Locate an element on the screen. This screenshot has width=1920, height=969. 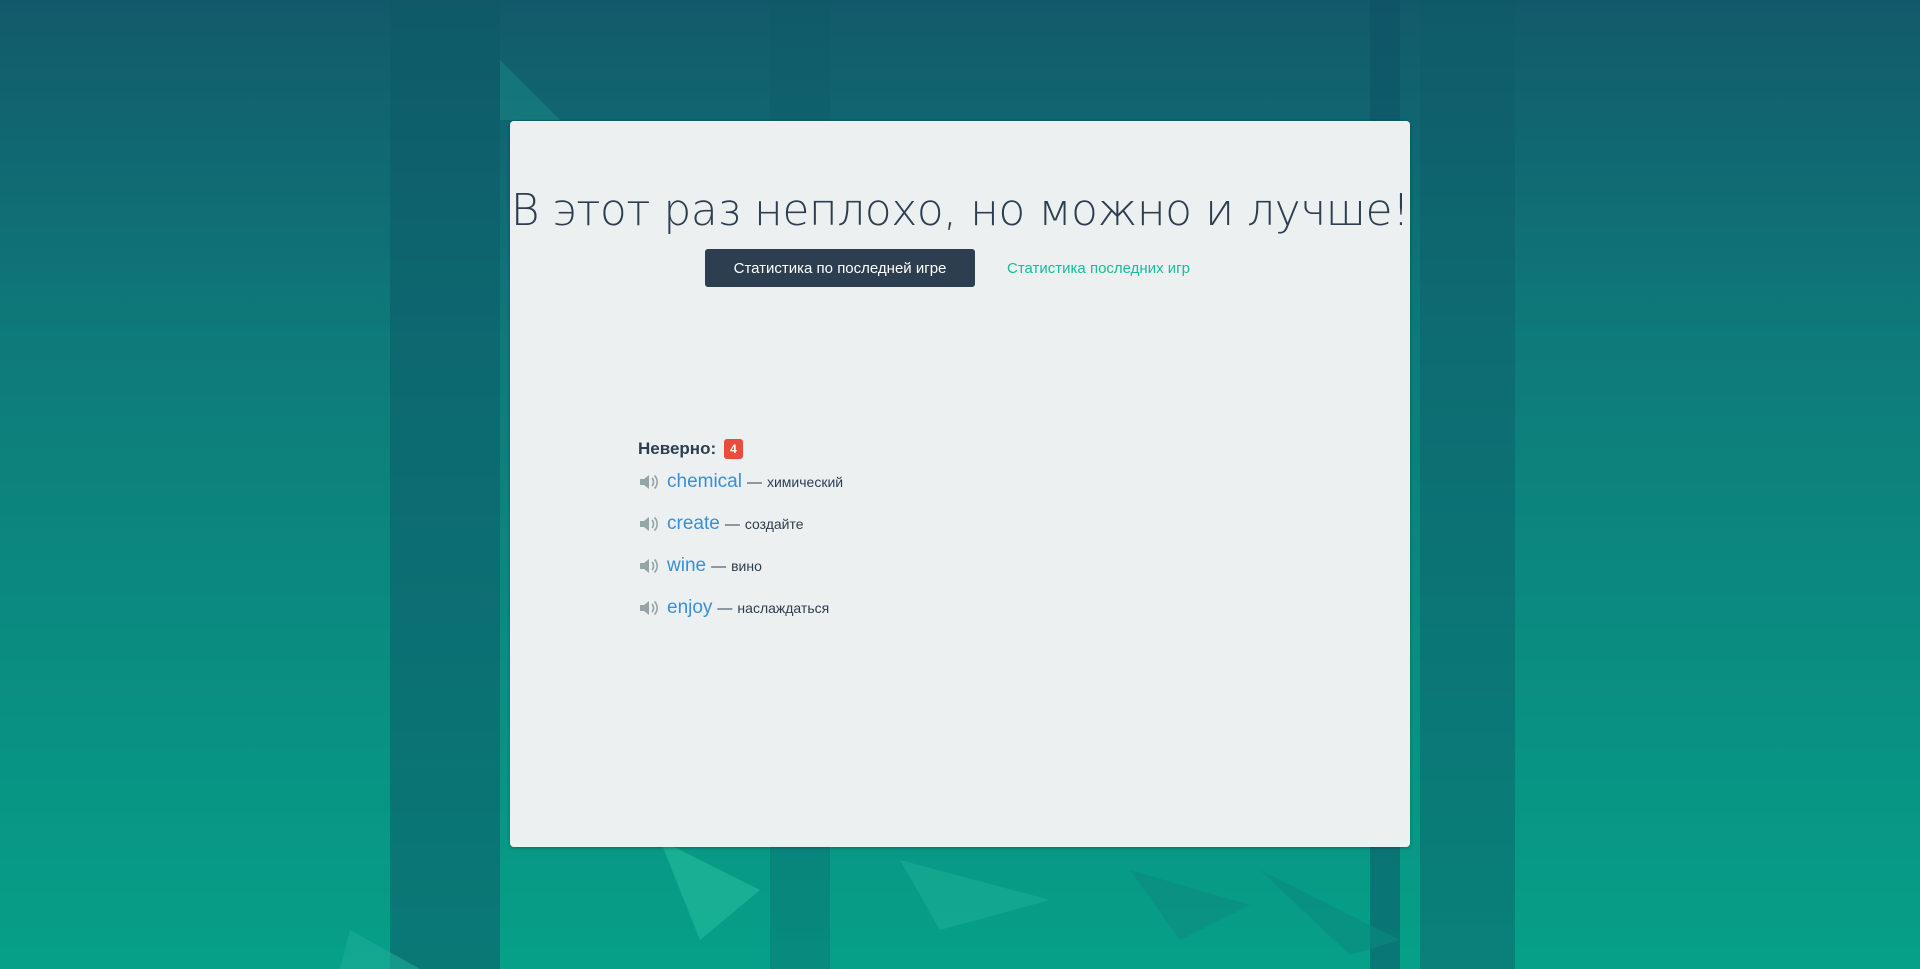
word-link: create is located at coordinates (693, 524).